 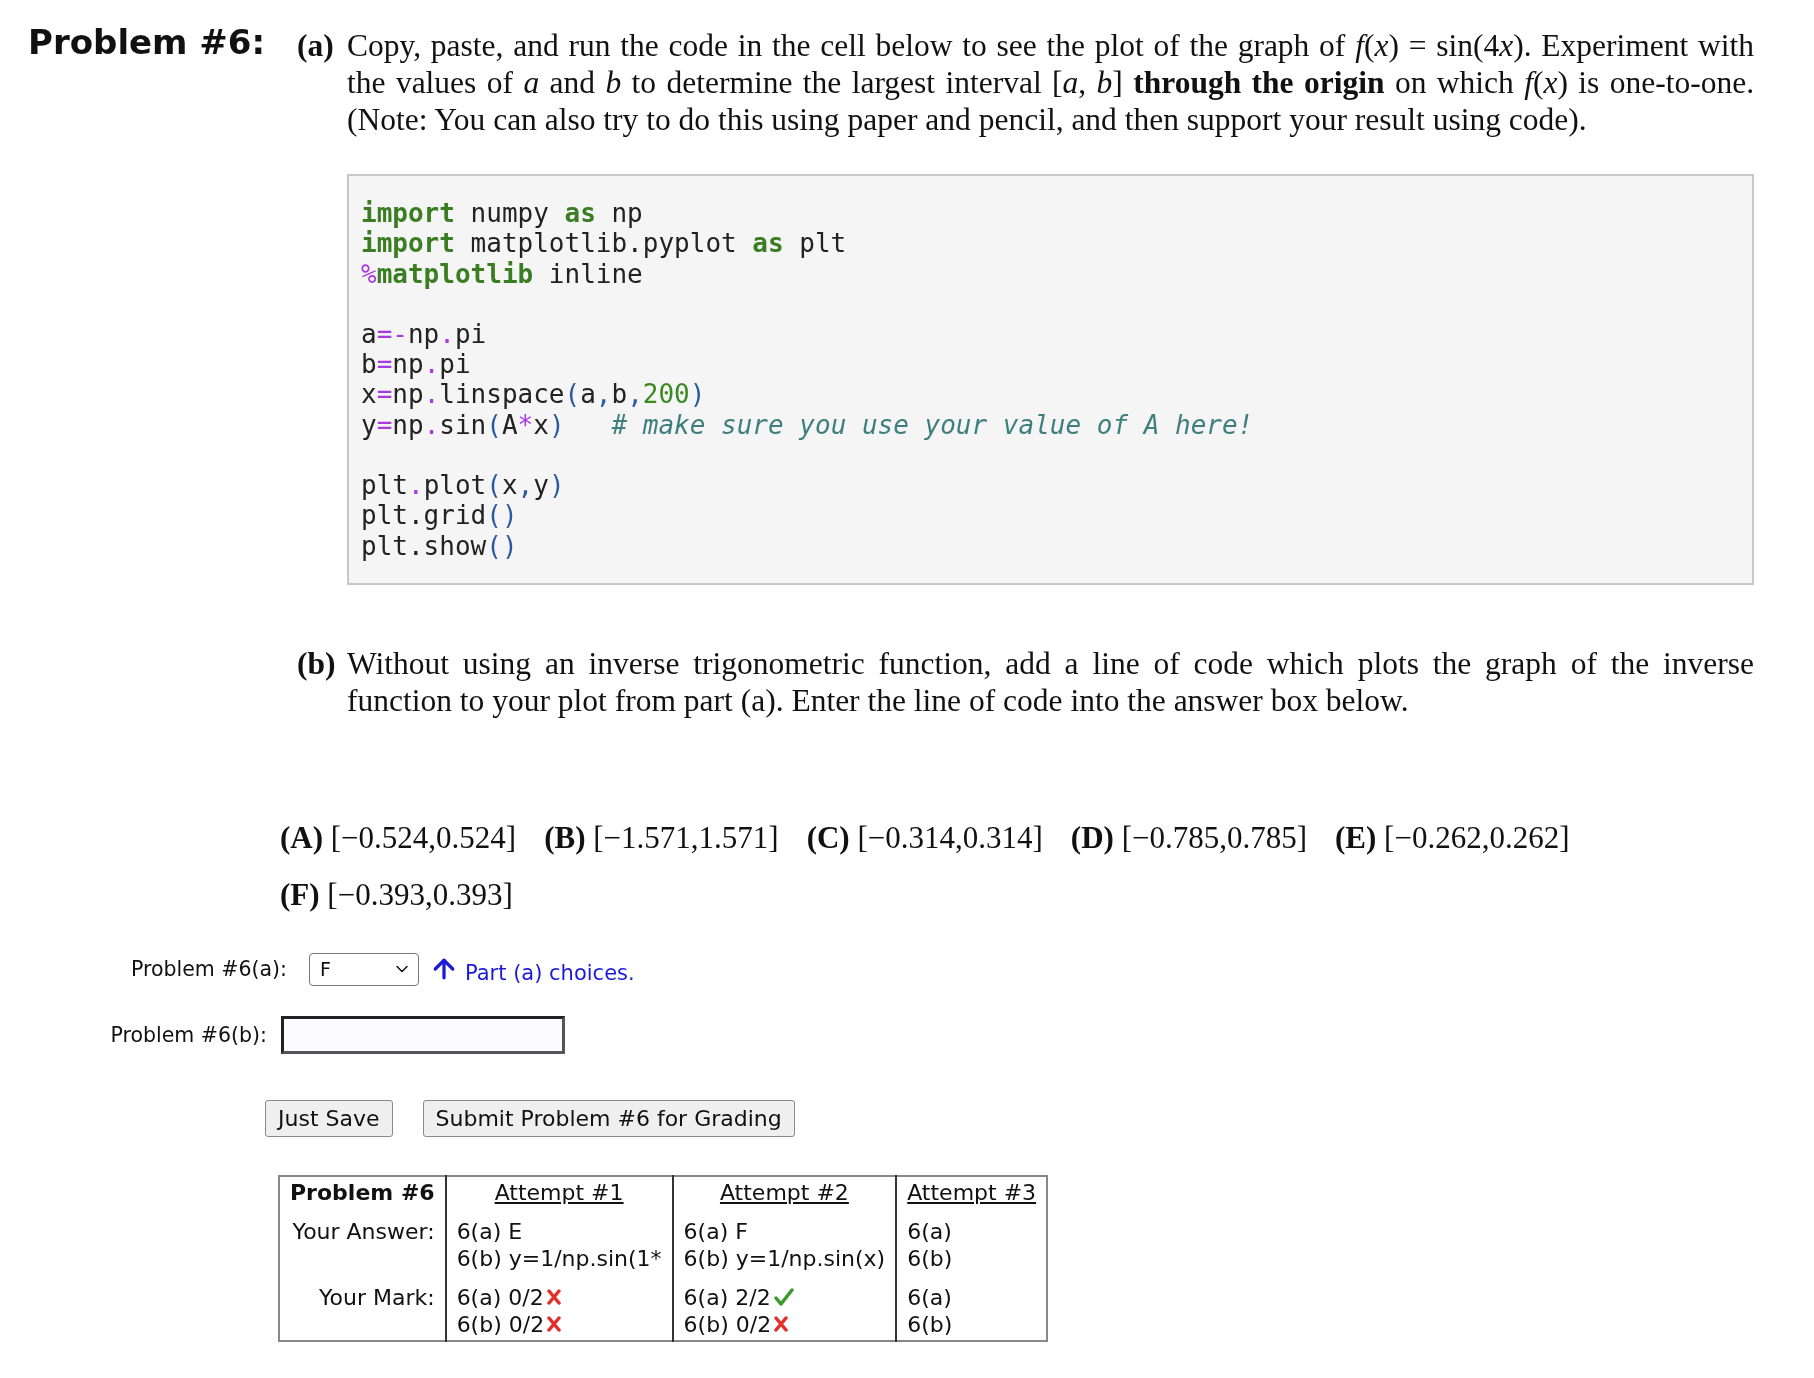 What do you see at coordinates (808, 425) in the screenshot?
I see `code-line: y=np.sin(A*x) # make sure you use your value of A here!` at bounding box center [808, 425].